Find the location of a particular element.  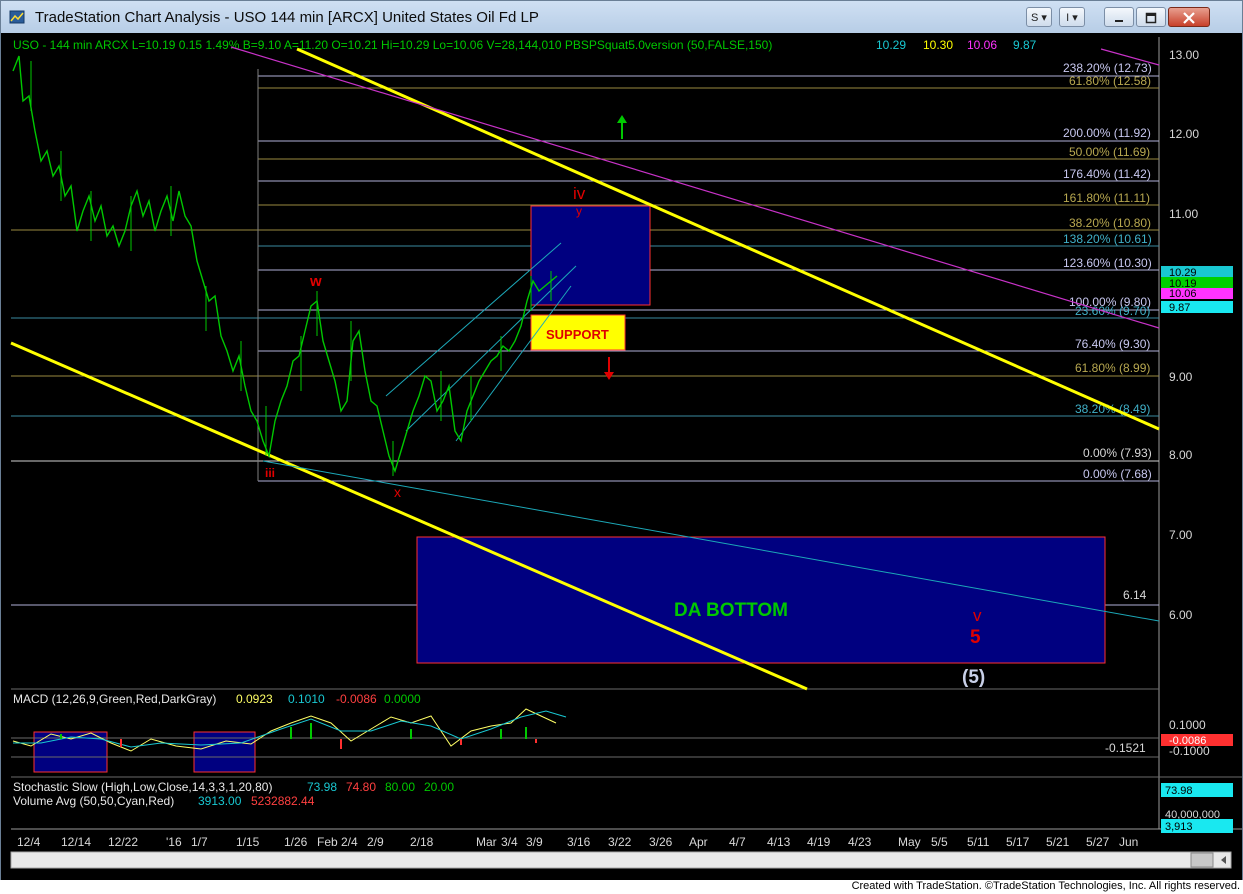

stochastic-tag-text: 73.98 is located at coordinates (1179, 791).